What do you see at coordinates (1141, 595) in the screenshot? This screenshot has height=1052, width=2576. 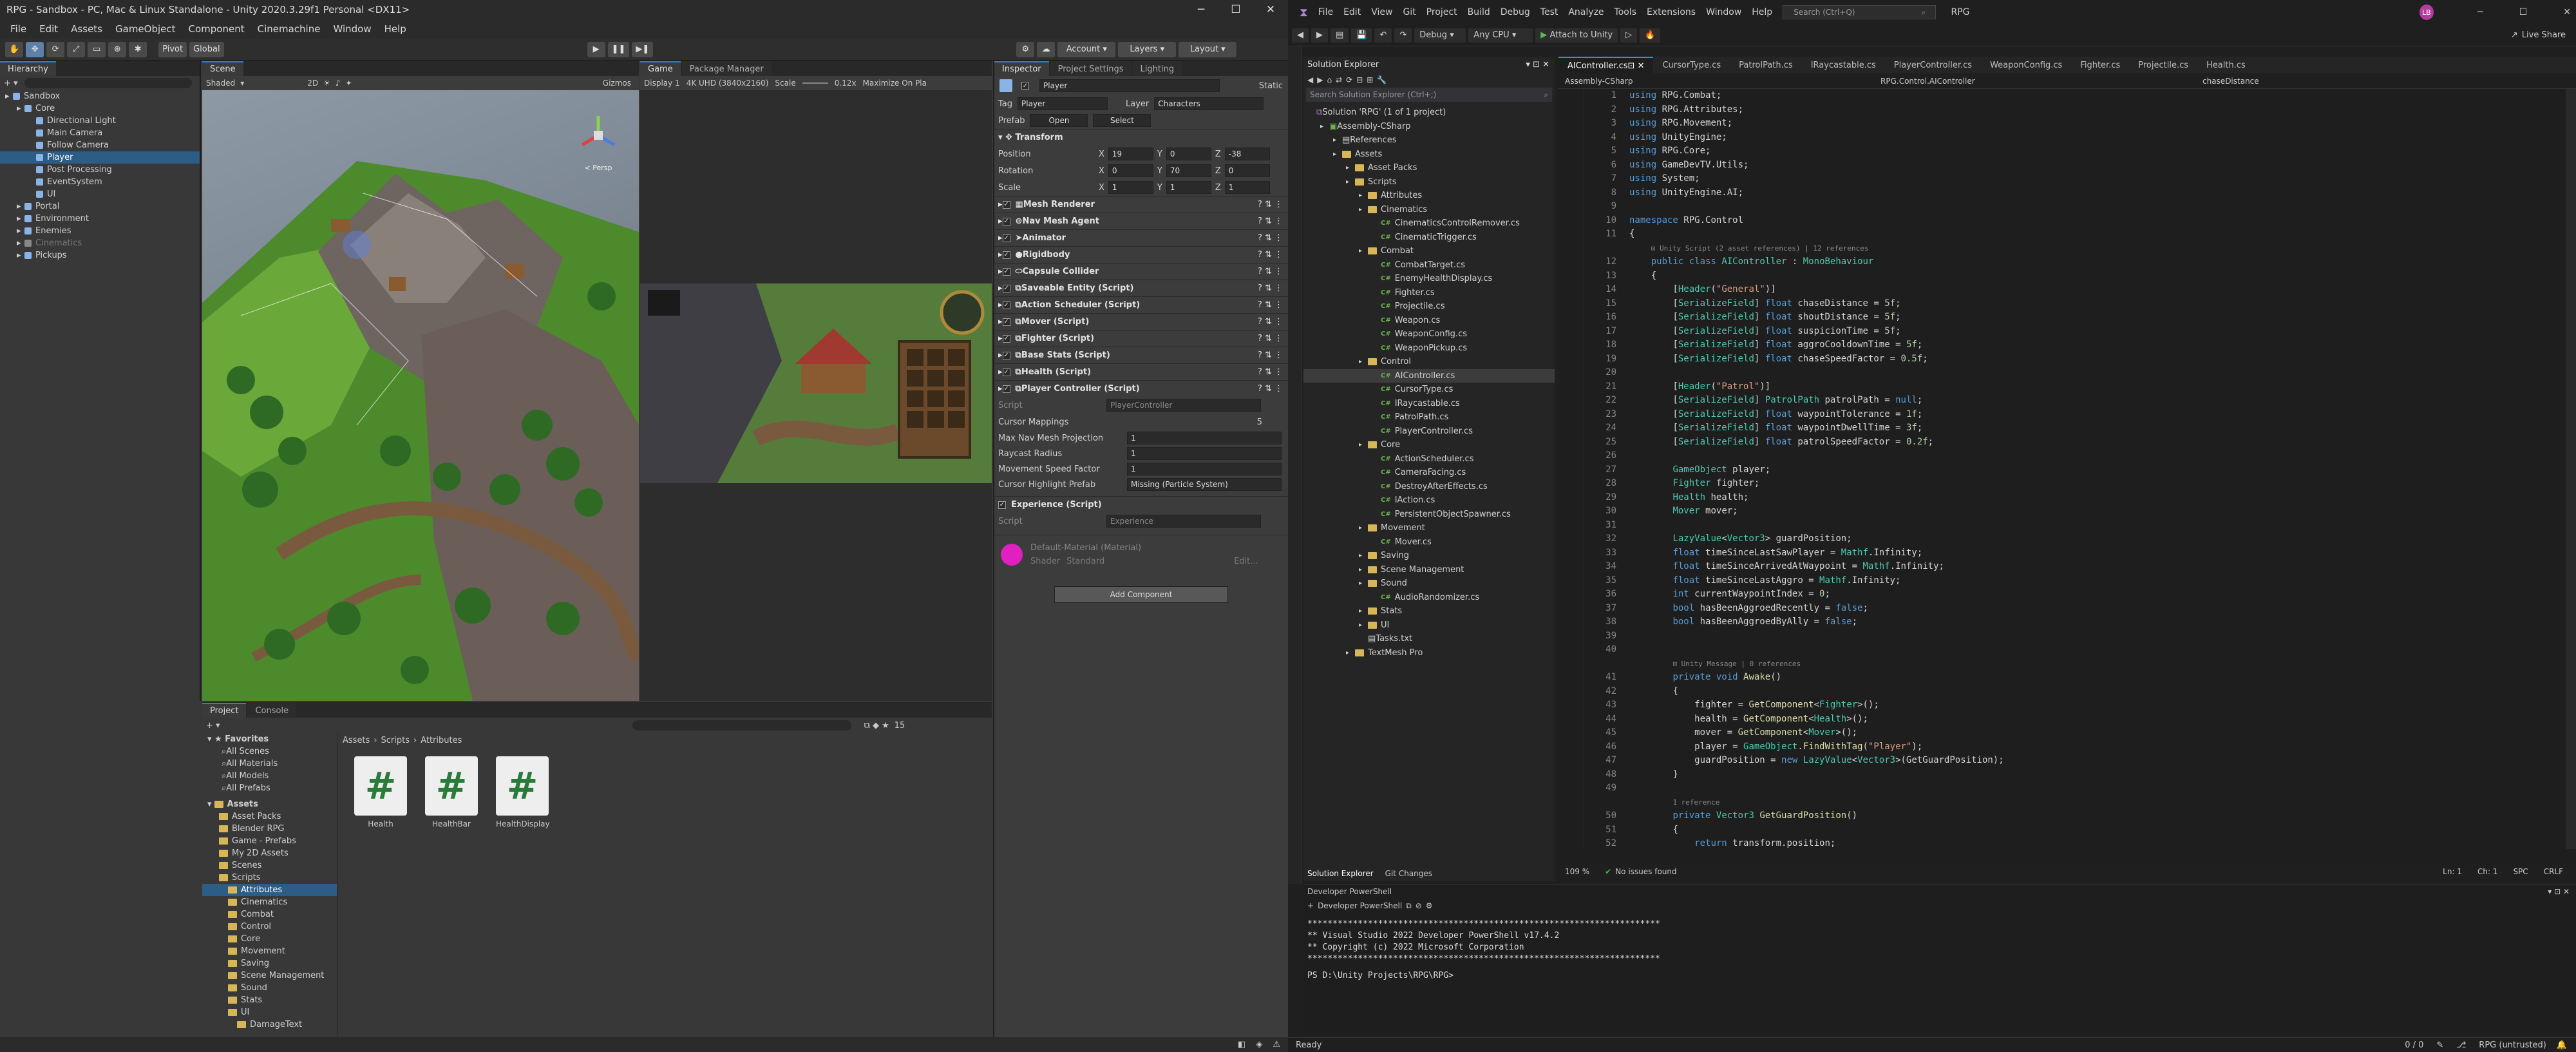 I see `add-component-button: Add Component` at bounding box center [1141, 595].